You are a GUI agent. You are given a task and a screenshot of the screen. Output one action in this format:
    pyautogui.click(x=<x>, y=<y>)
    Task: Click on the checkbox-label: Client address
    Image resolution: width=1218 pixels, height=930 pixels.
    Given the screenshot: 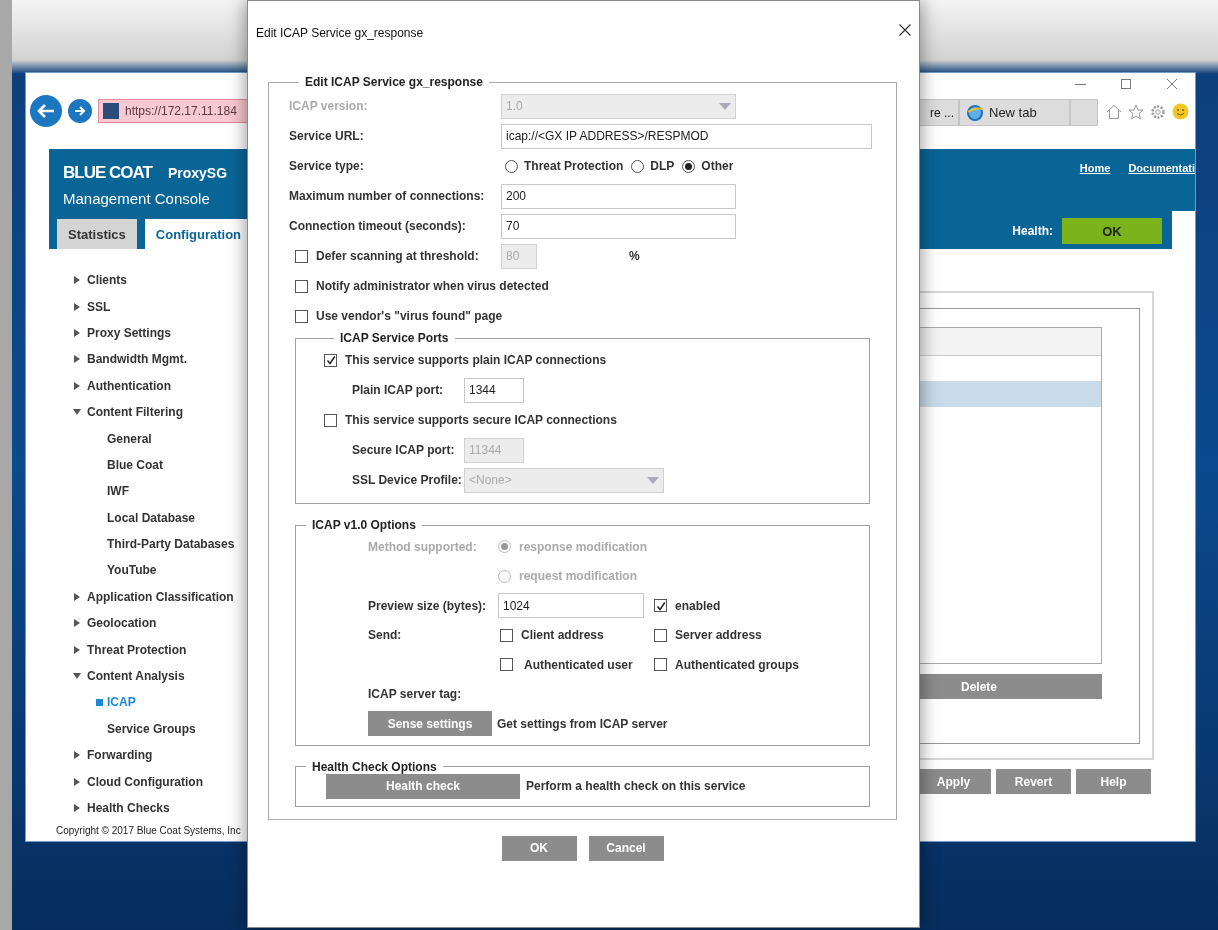 What is the action you would take?
    pyautogui.click(x=562, y=635)
    